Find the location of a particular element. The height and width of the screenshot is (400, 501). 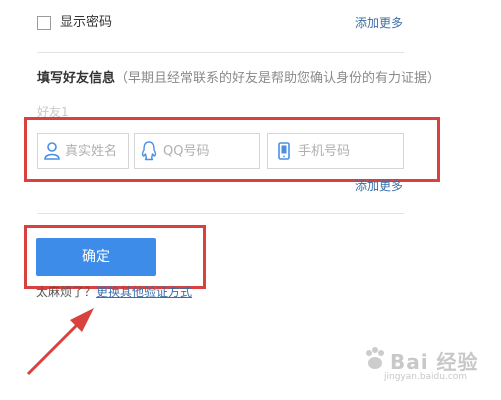

friend-section-title: 填写好友信息（早期且经常联系的好友是帮助您确认身份的有力证据） is located at coordinates (238, 79).